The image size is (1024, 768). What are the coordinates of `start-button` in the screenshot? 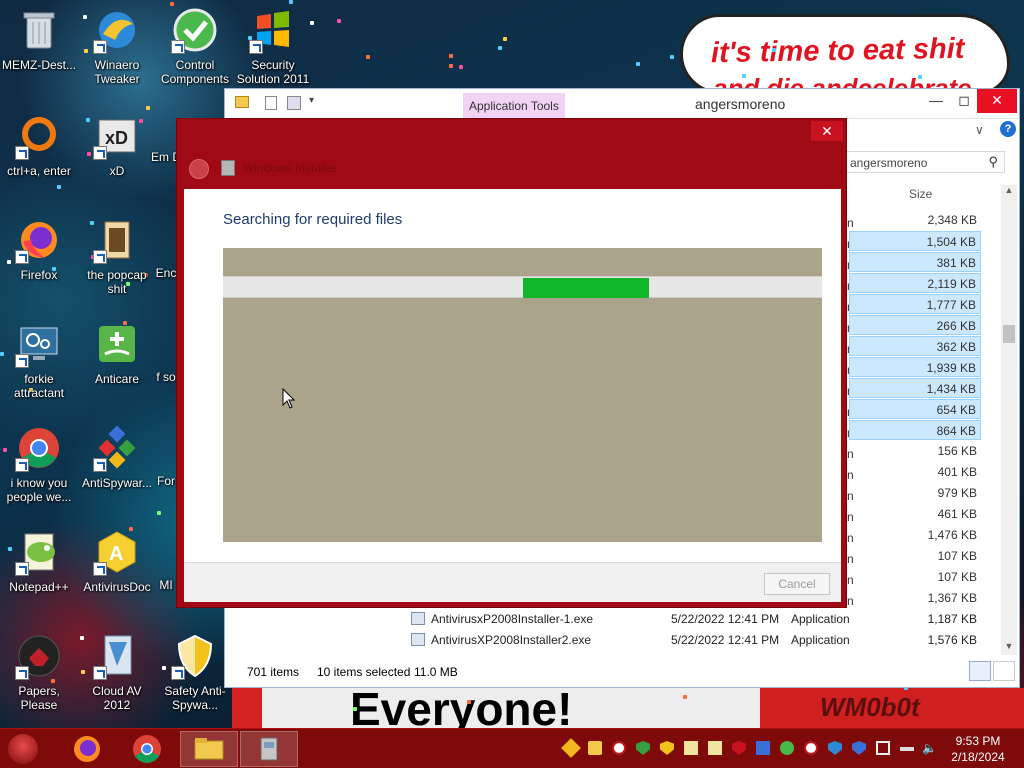 It's located at (23, 749).